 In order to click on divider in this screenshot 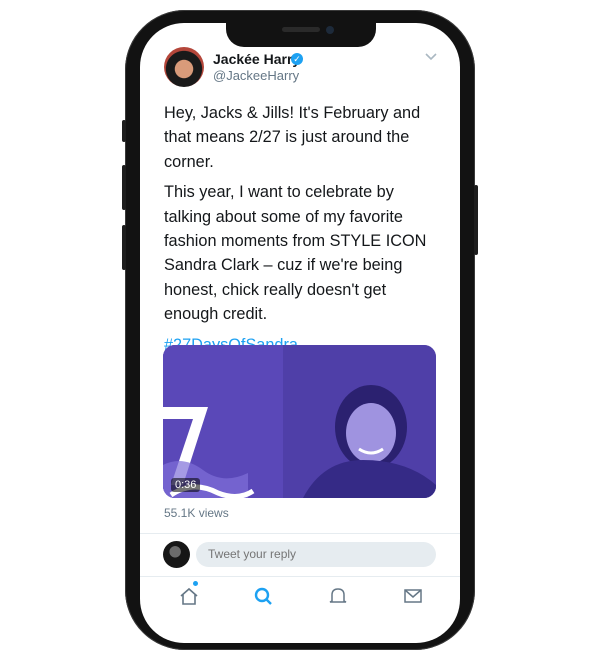, I will do `click(300, 533)`.